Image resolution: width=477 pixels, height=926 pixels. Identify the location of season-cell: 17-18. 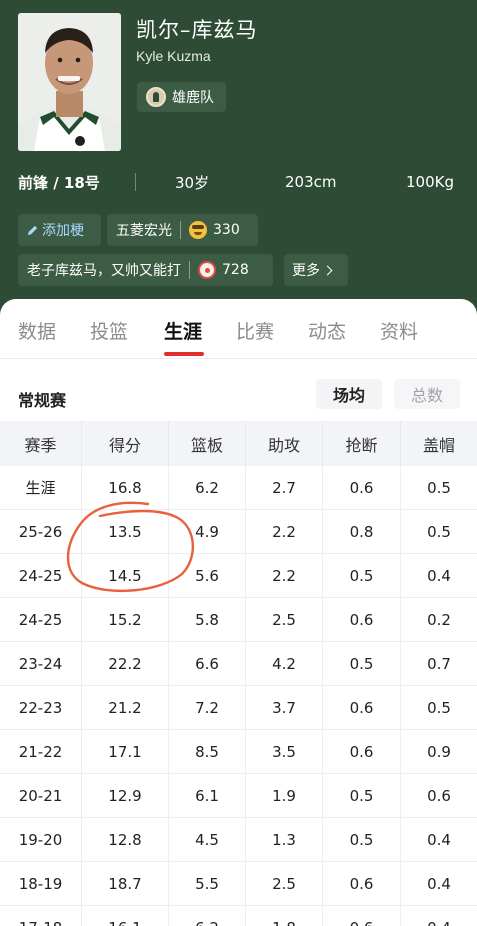
(41, 916).